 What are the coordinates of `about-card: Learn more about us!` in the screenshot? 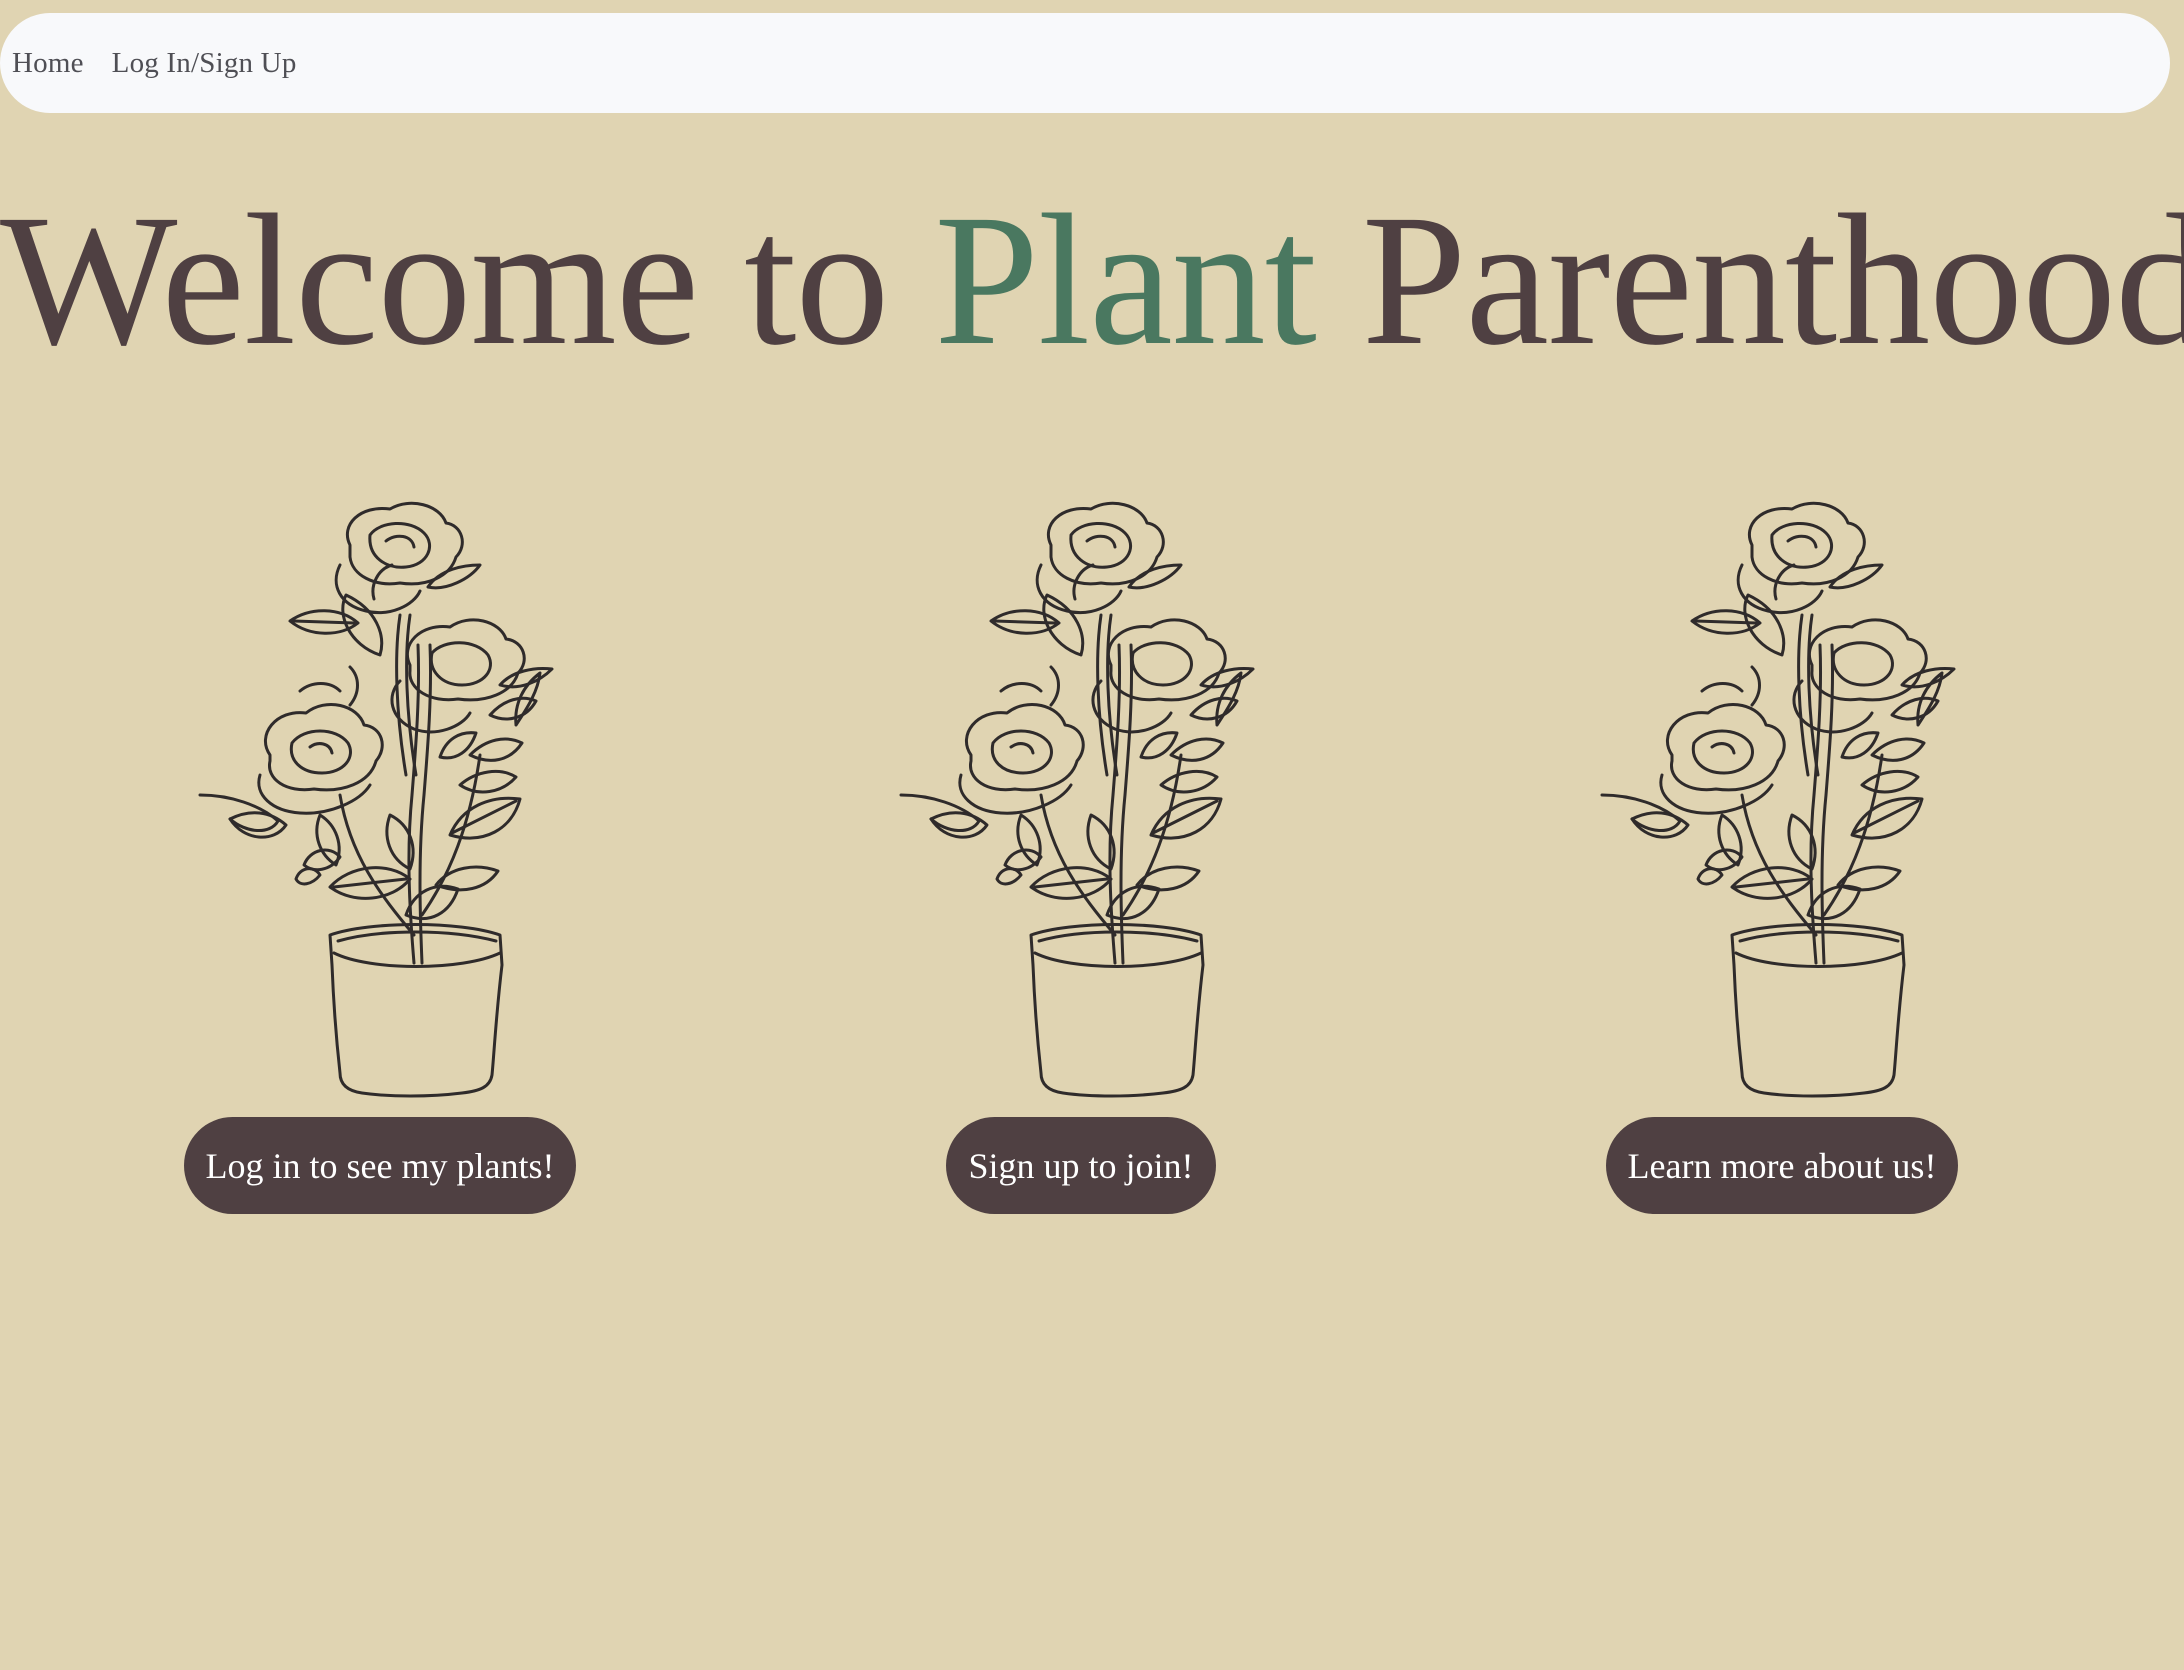 It's located at (1782, 844).